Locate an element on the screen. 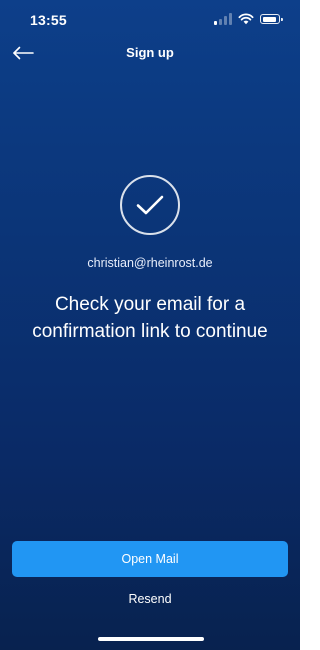 The image size is (320, 650). checkmark-icon is located at coordinates (150, 205).